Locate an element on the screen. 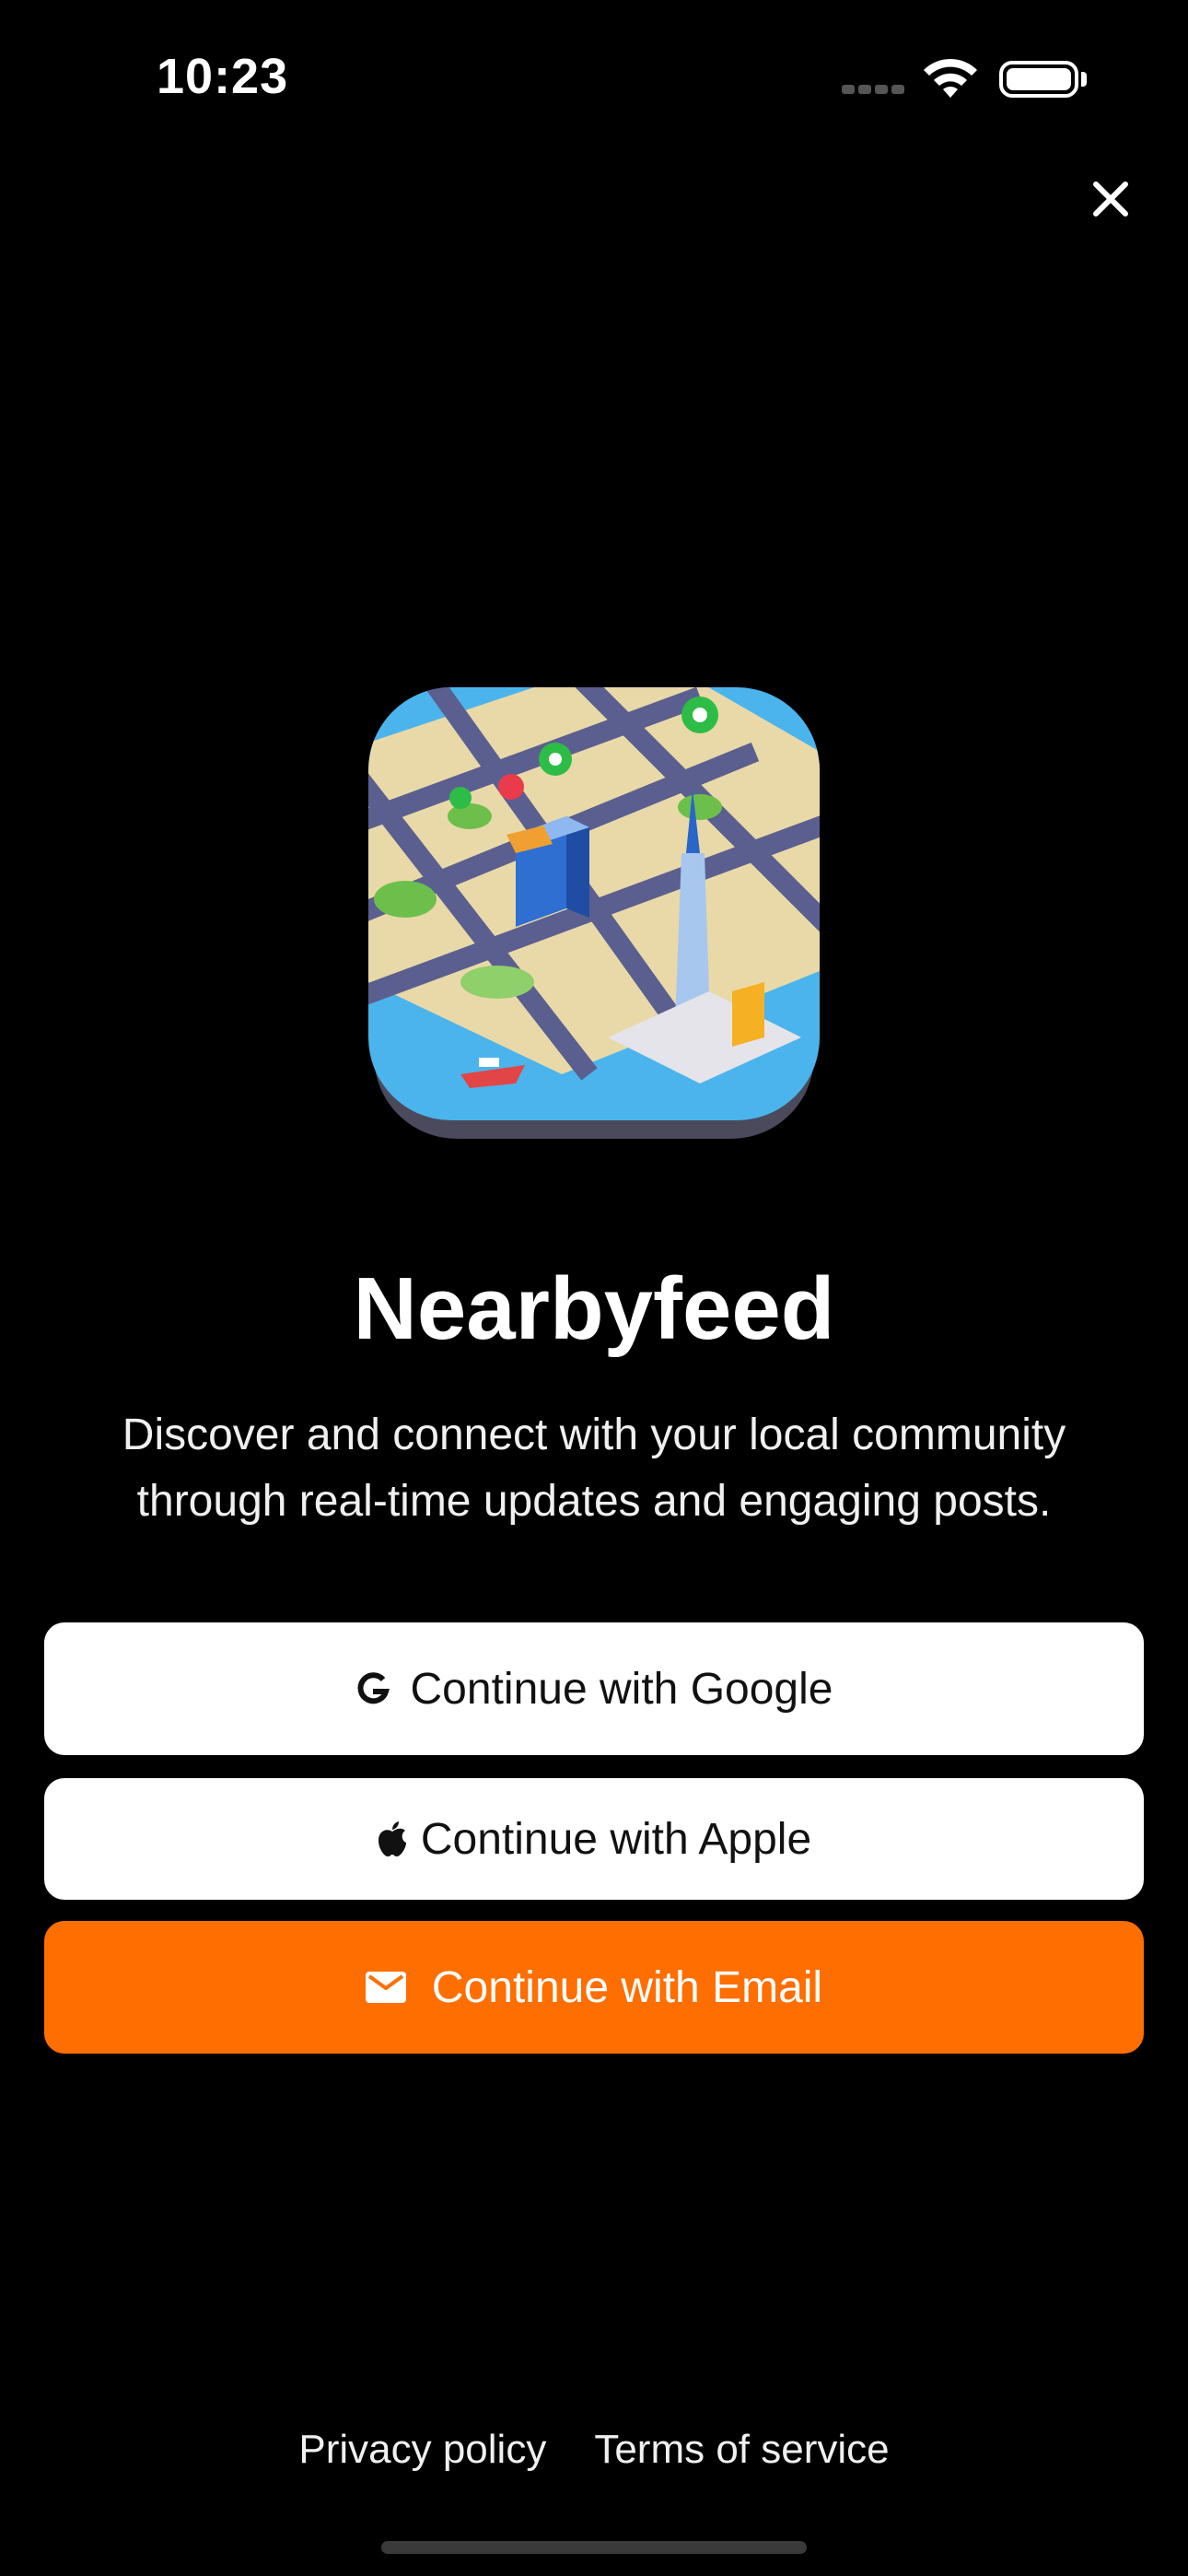 Image resolution: width=1188 pixels, height=2576 pixels. app-title: Nearbyfeed is located at coordinates (594, 1308).